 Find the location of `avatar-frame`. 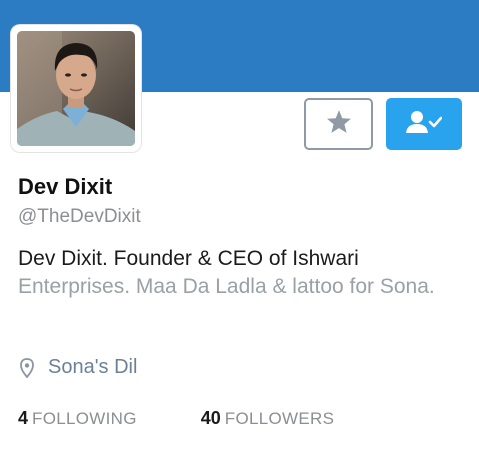

avatar-frame is located at coordinates (76, 88).